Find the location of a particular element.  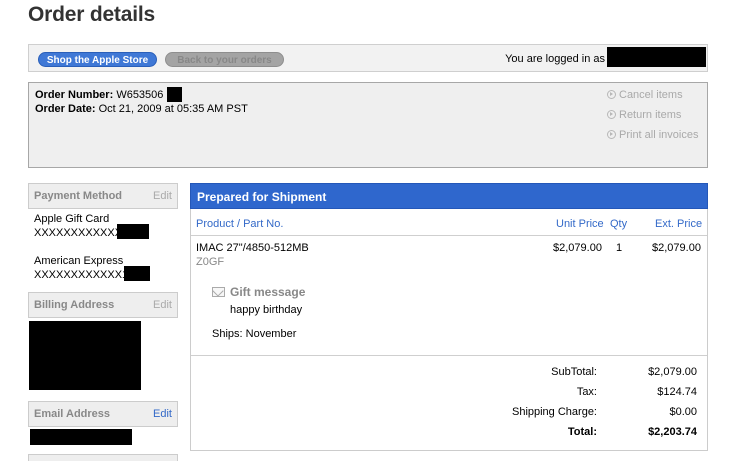

subtotal-label: SubTotal: is located at coordinates (574, 372).